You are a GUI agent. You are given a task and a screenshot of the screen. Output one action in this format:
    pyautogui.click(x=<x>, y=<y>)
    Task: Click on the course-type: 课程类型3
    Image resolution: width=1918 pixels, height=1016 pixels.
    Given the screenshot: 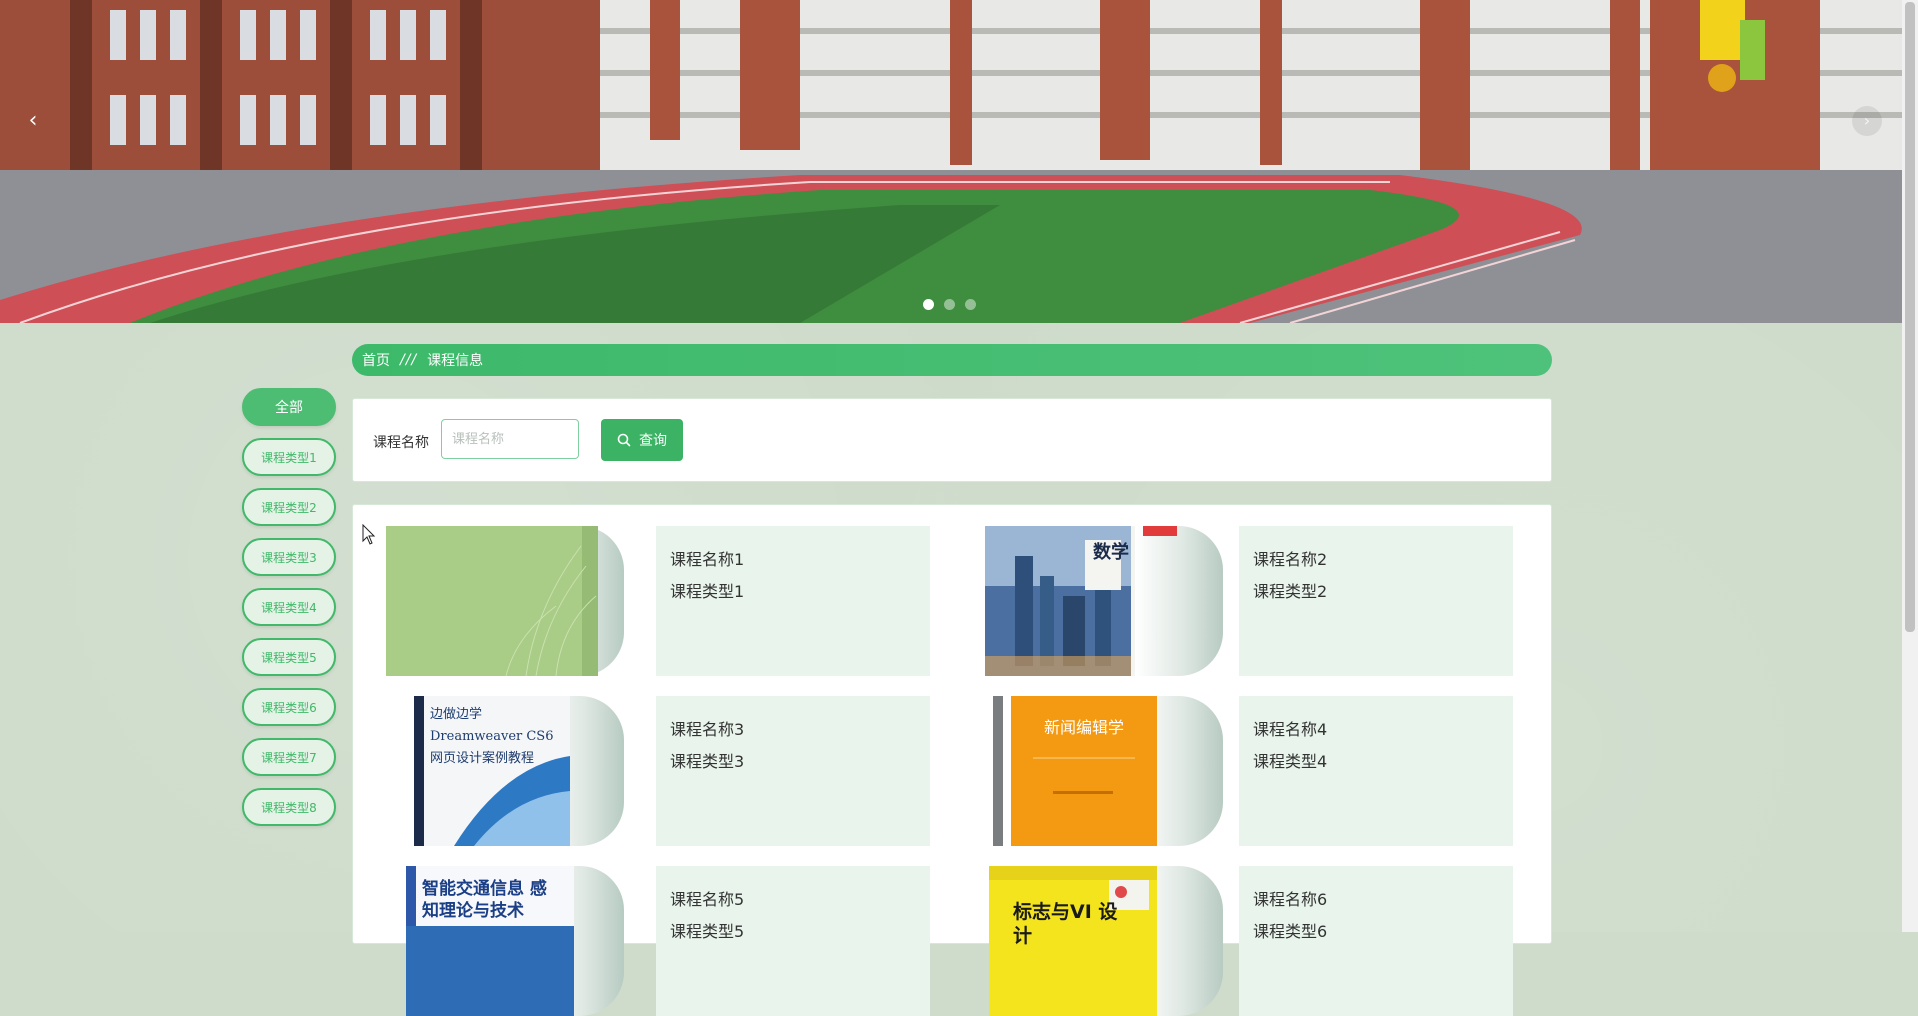 What is the action you would take?
    pyautogui.click(x=707, y=761)
    